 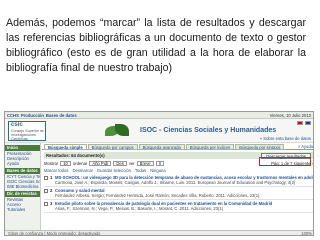 I want to click on result-number: 2, so click(x=51, y=190).